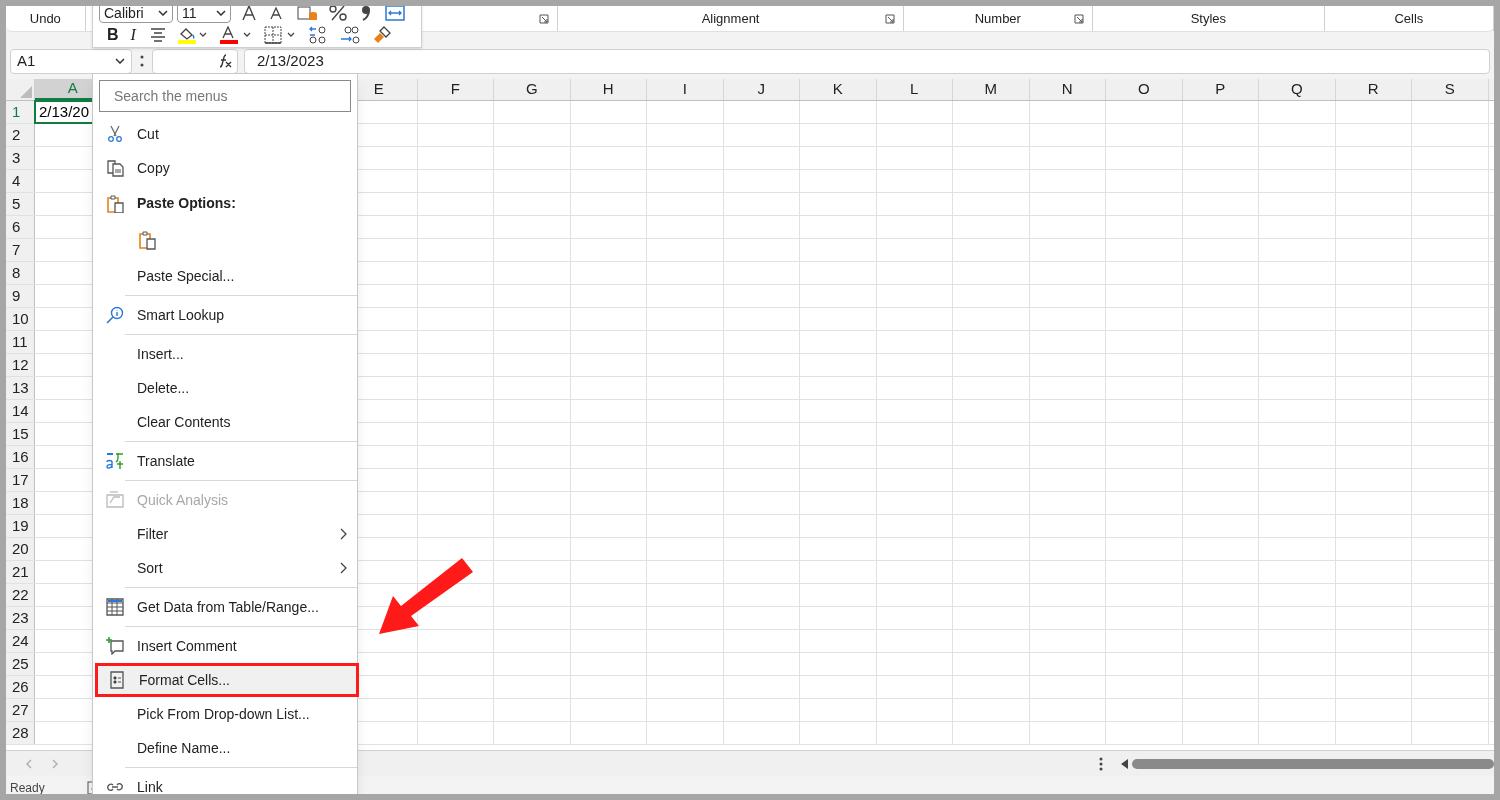 This screenshot has width=1500, height=800. I want to click on cell-styles-icon, so click(308, 13).